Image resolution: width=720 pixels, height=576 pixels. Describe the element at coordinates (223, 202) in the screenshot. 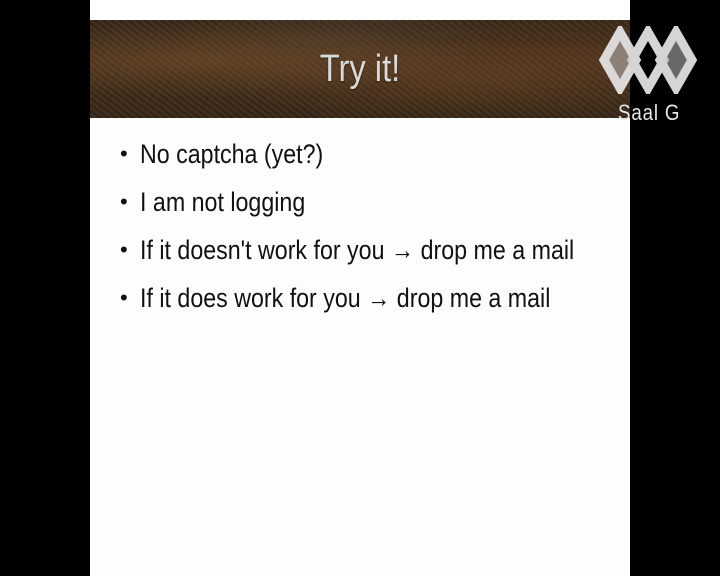

I see `bullet-text: I am not logging` at that location.